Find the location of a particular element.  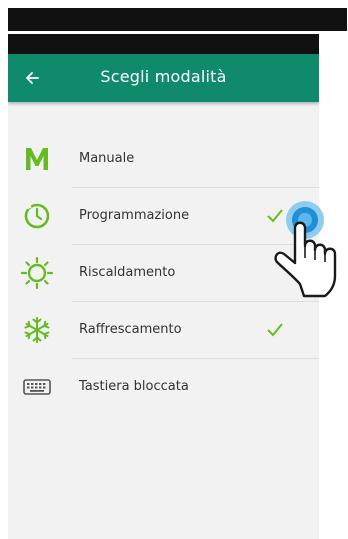

mode-label: Tastiera bloccata is located at coordinates (134, 386).